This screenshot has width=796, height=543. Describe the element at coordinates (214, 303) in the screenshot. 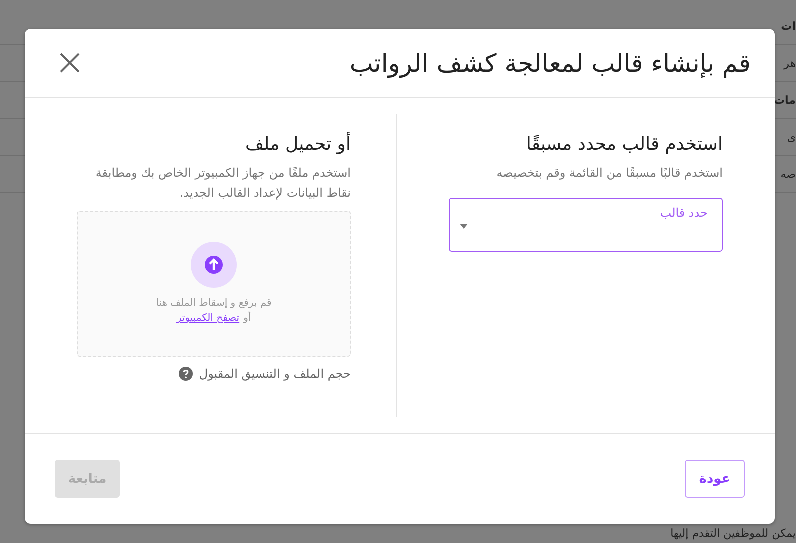

I see `dropzone-text: قم برفع و إسقاط الملف هنا` at that location.